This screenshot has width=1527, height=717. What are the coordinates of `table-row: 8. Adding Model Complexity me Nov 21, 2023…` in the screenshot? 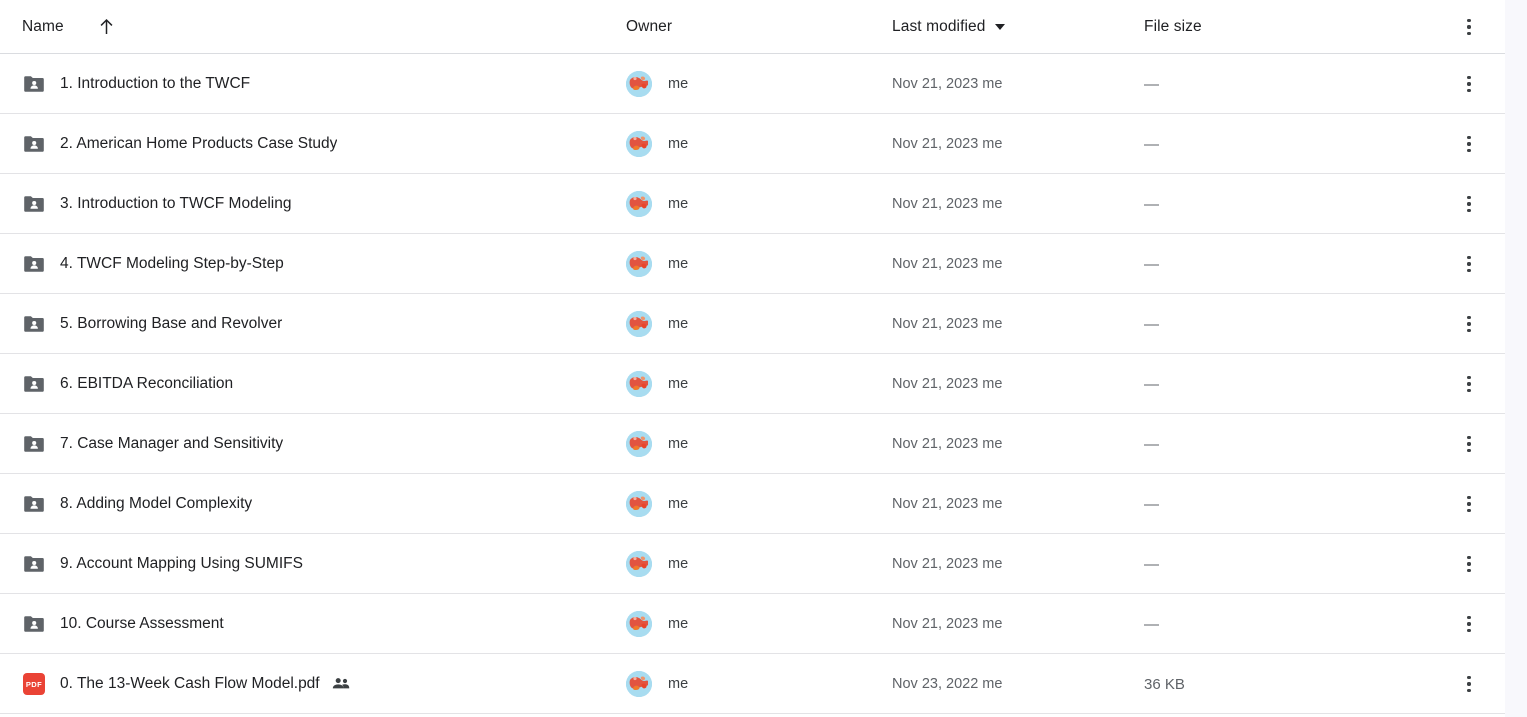 It's located at (752, 504).